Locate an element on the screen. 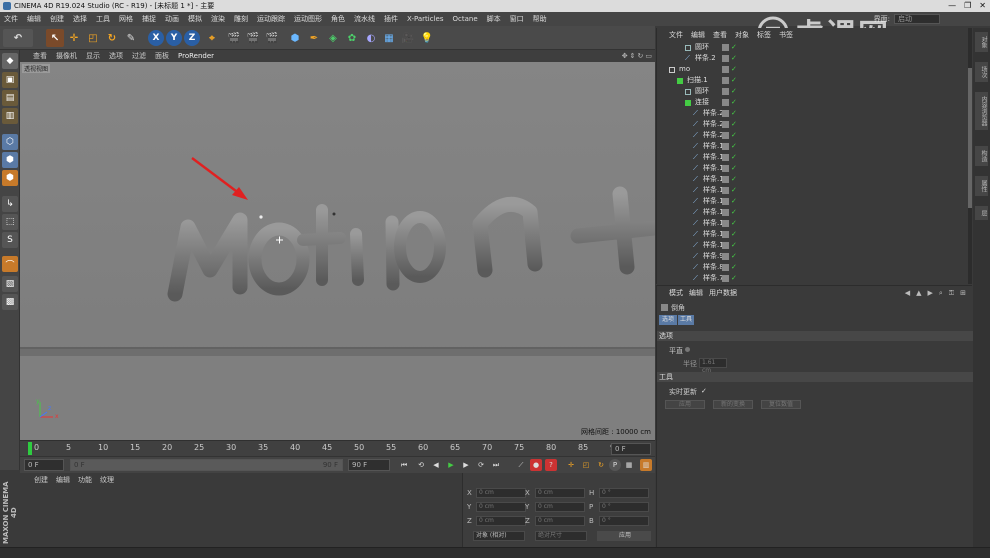 The height and width of the screenshot is (558, 990). right-tab-4: 属性 is located at coordinates (981, 186).